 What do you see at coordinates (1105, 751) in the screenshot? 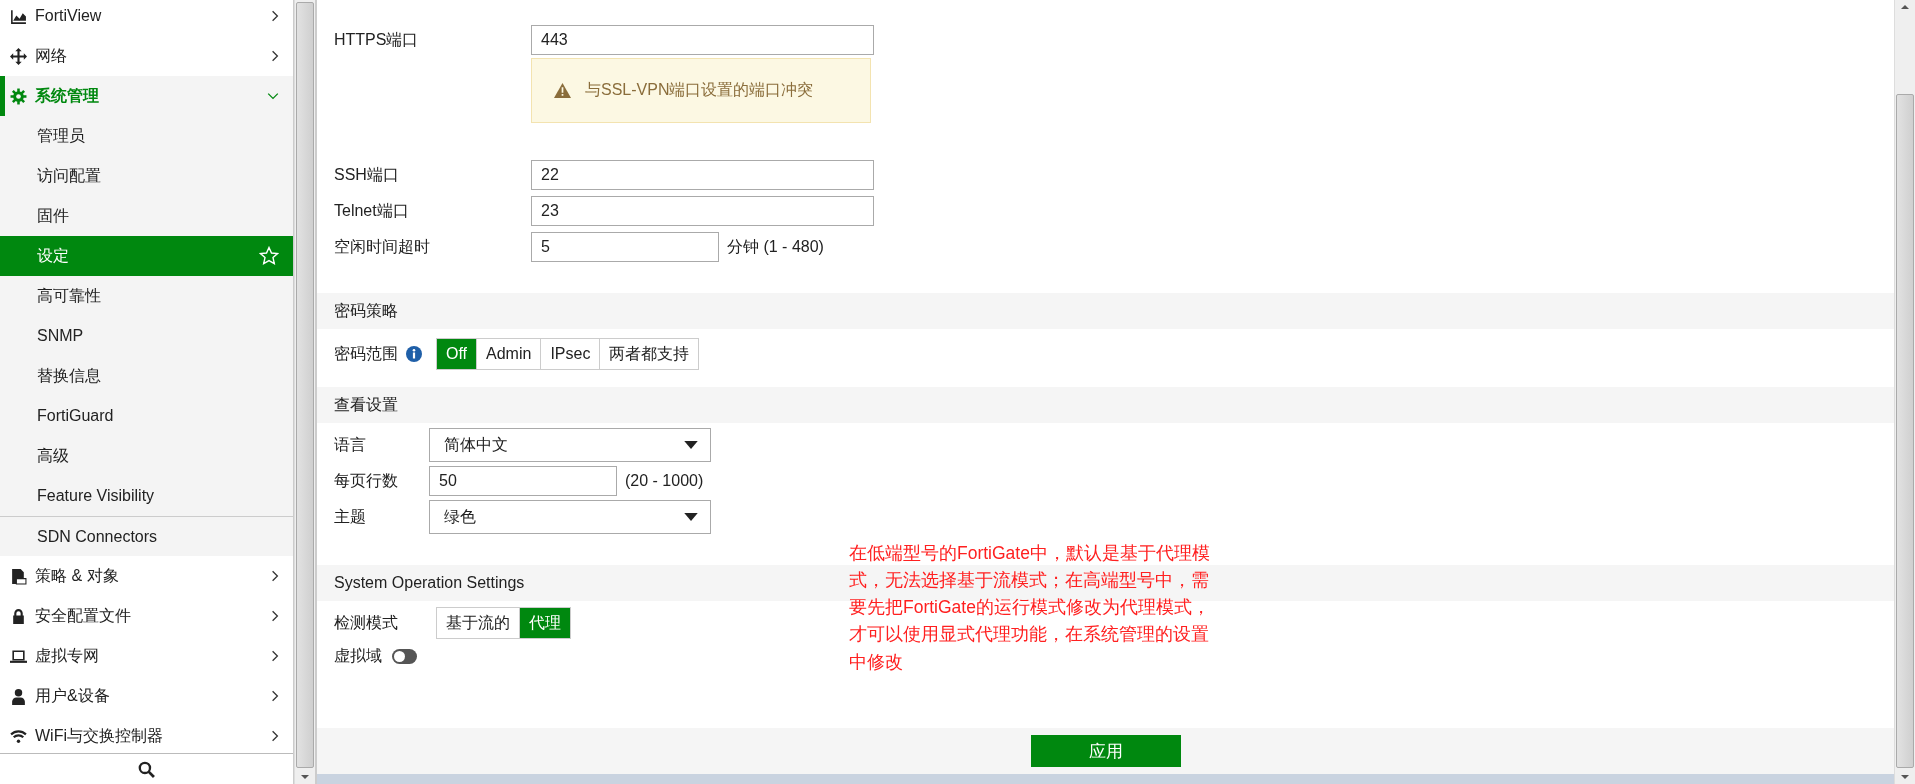
I see `apply-button: 应用` at bounding box center [1105, 751].